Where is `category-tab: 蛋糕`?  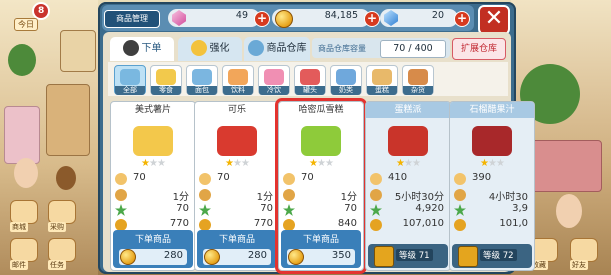
category-tab: 蛋糕 is located at coordinates (382, 80).